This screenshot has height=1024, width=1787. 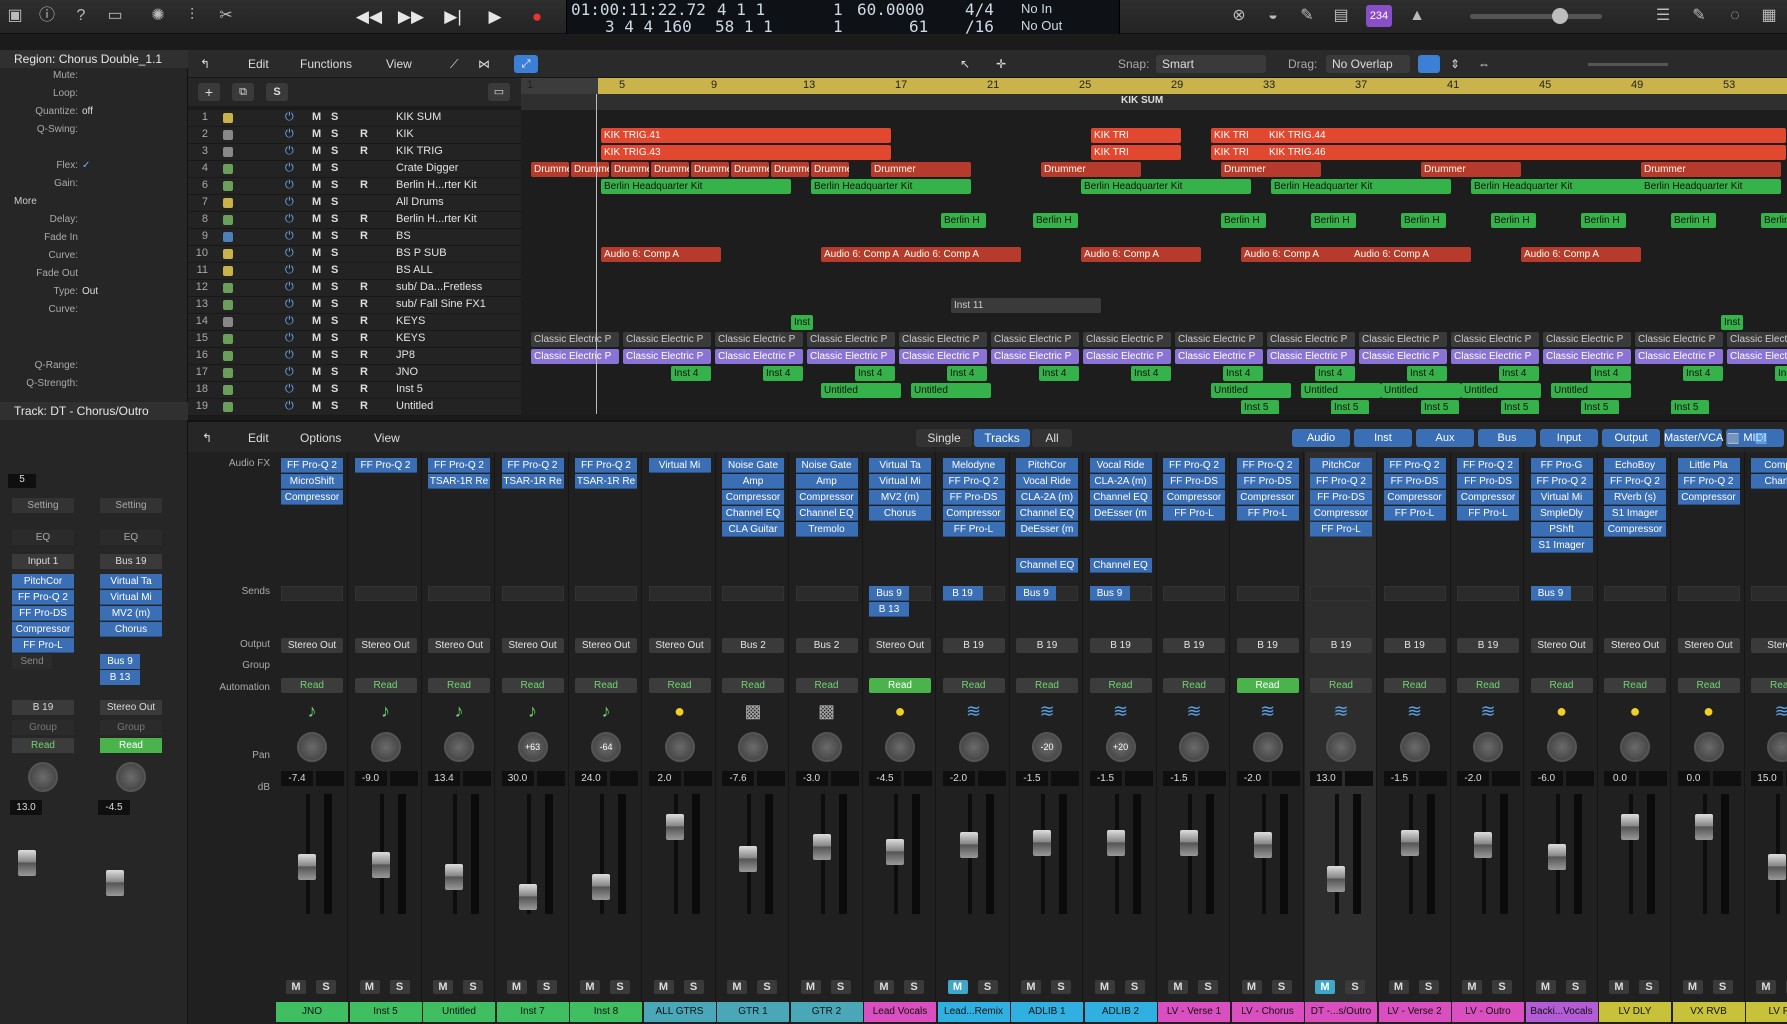 What do you see at coordinates (354, 305) in the screenshot?
I see `track-row: 13 ⏻ M S R sub/ Fall Sine FX1` at bounding box center [354, 305].